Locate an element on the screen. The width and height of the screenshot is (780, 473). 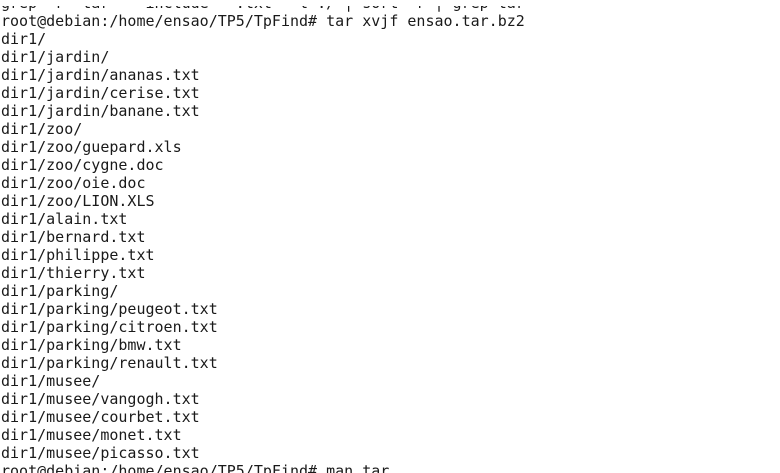
output-line: dir1/bernard.txt is located at coordinates (73, 237).